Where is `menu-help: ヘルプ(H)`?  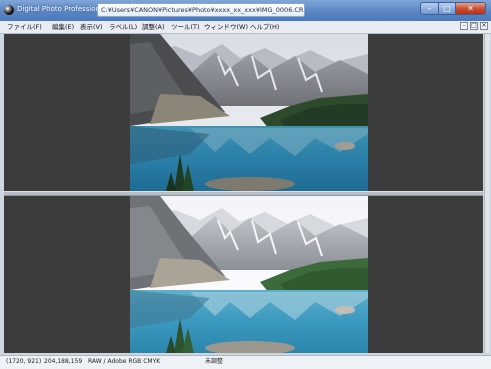 menu-help: ヘルプ(H) is located at coordinates (264, 27).